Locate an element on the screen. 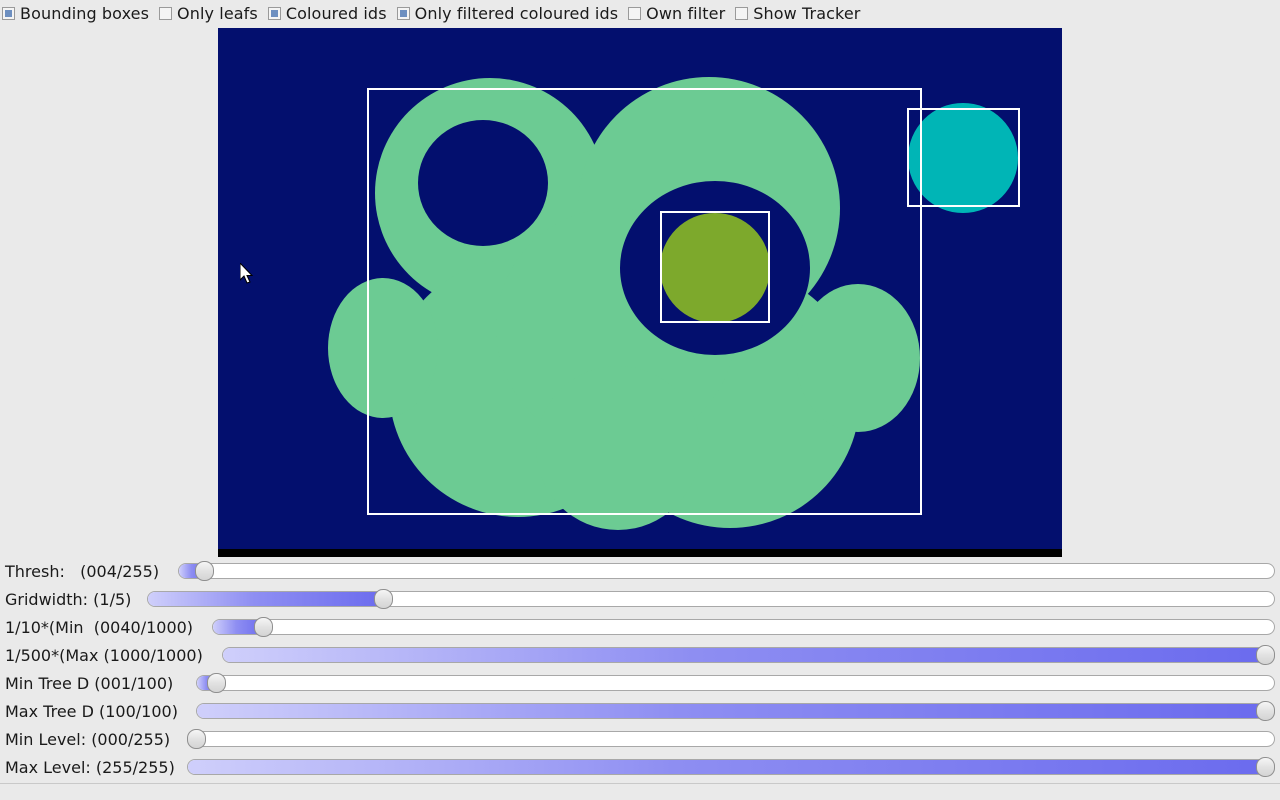  slider-track-thresh is located at coordinates (726, 571).